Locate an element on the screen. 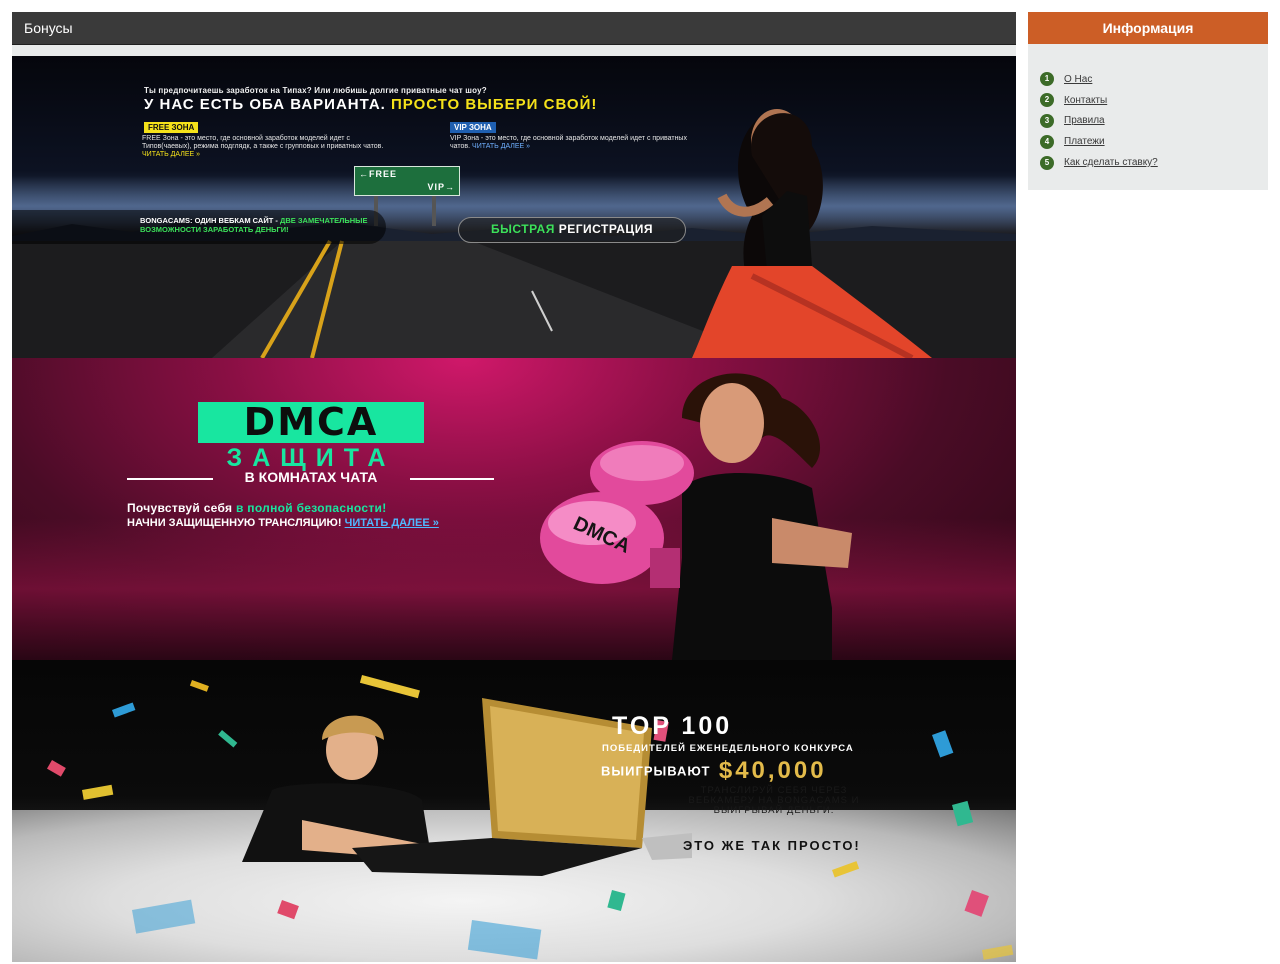 The height and width of the screenshot is (964, 1280). number-badge: 1 is located at coordinates (1047, 79).